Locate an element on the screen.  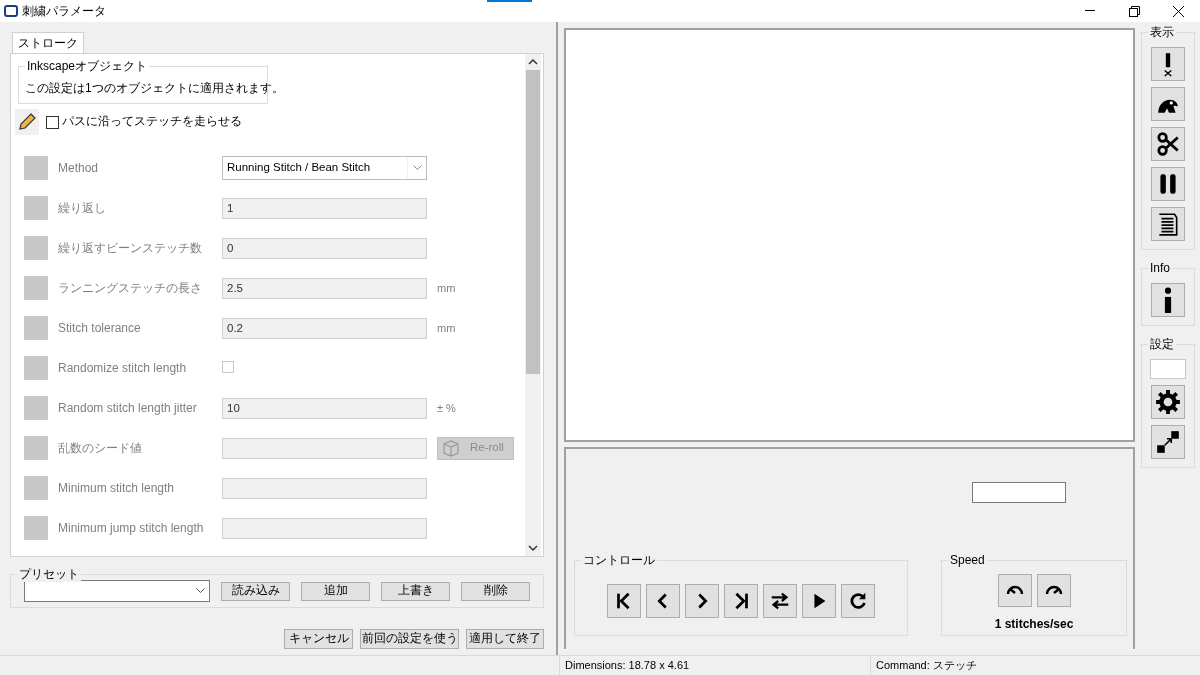
dialog-button: 適用して終了 is located at coordinates (505, 639).